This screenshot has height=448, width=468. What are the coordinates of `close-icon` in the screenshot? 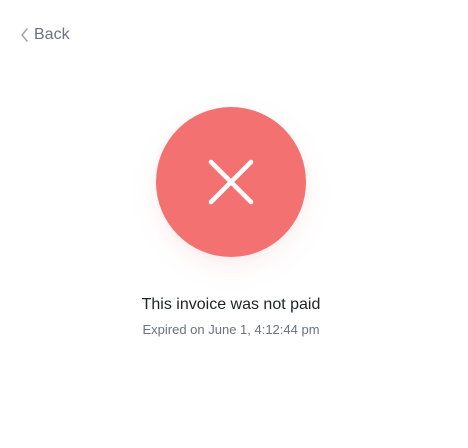 It's located at (231, 182).